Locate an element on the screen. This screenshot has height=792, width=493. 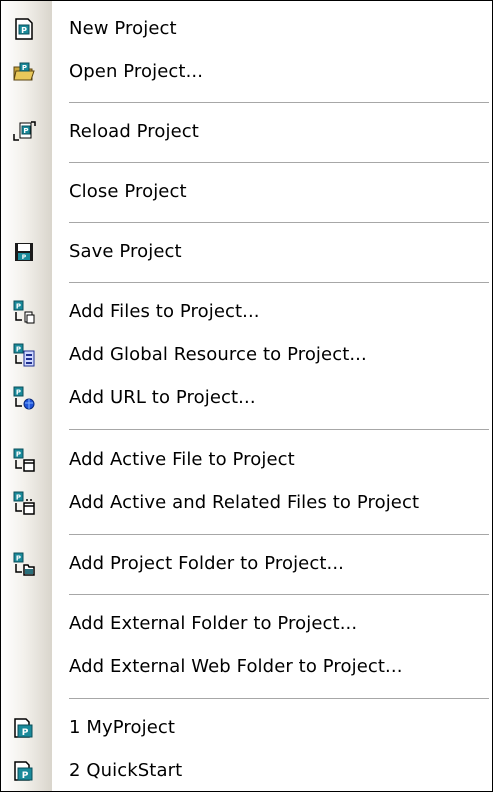
menu-item-label: Reload Project is located at coordinates (134, 131).